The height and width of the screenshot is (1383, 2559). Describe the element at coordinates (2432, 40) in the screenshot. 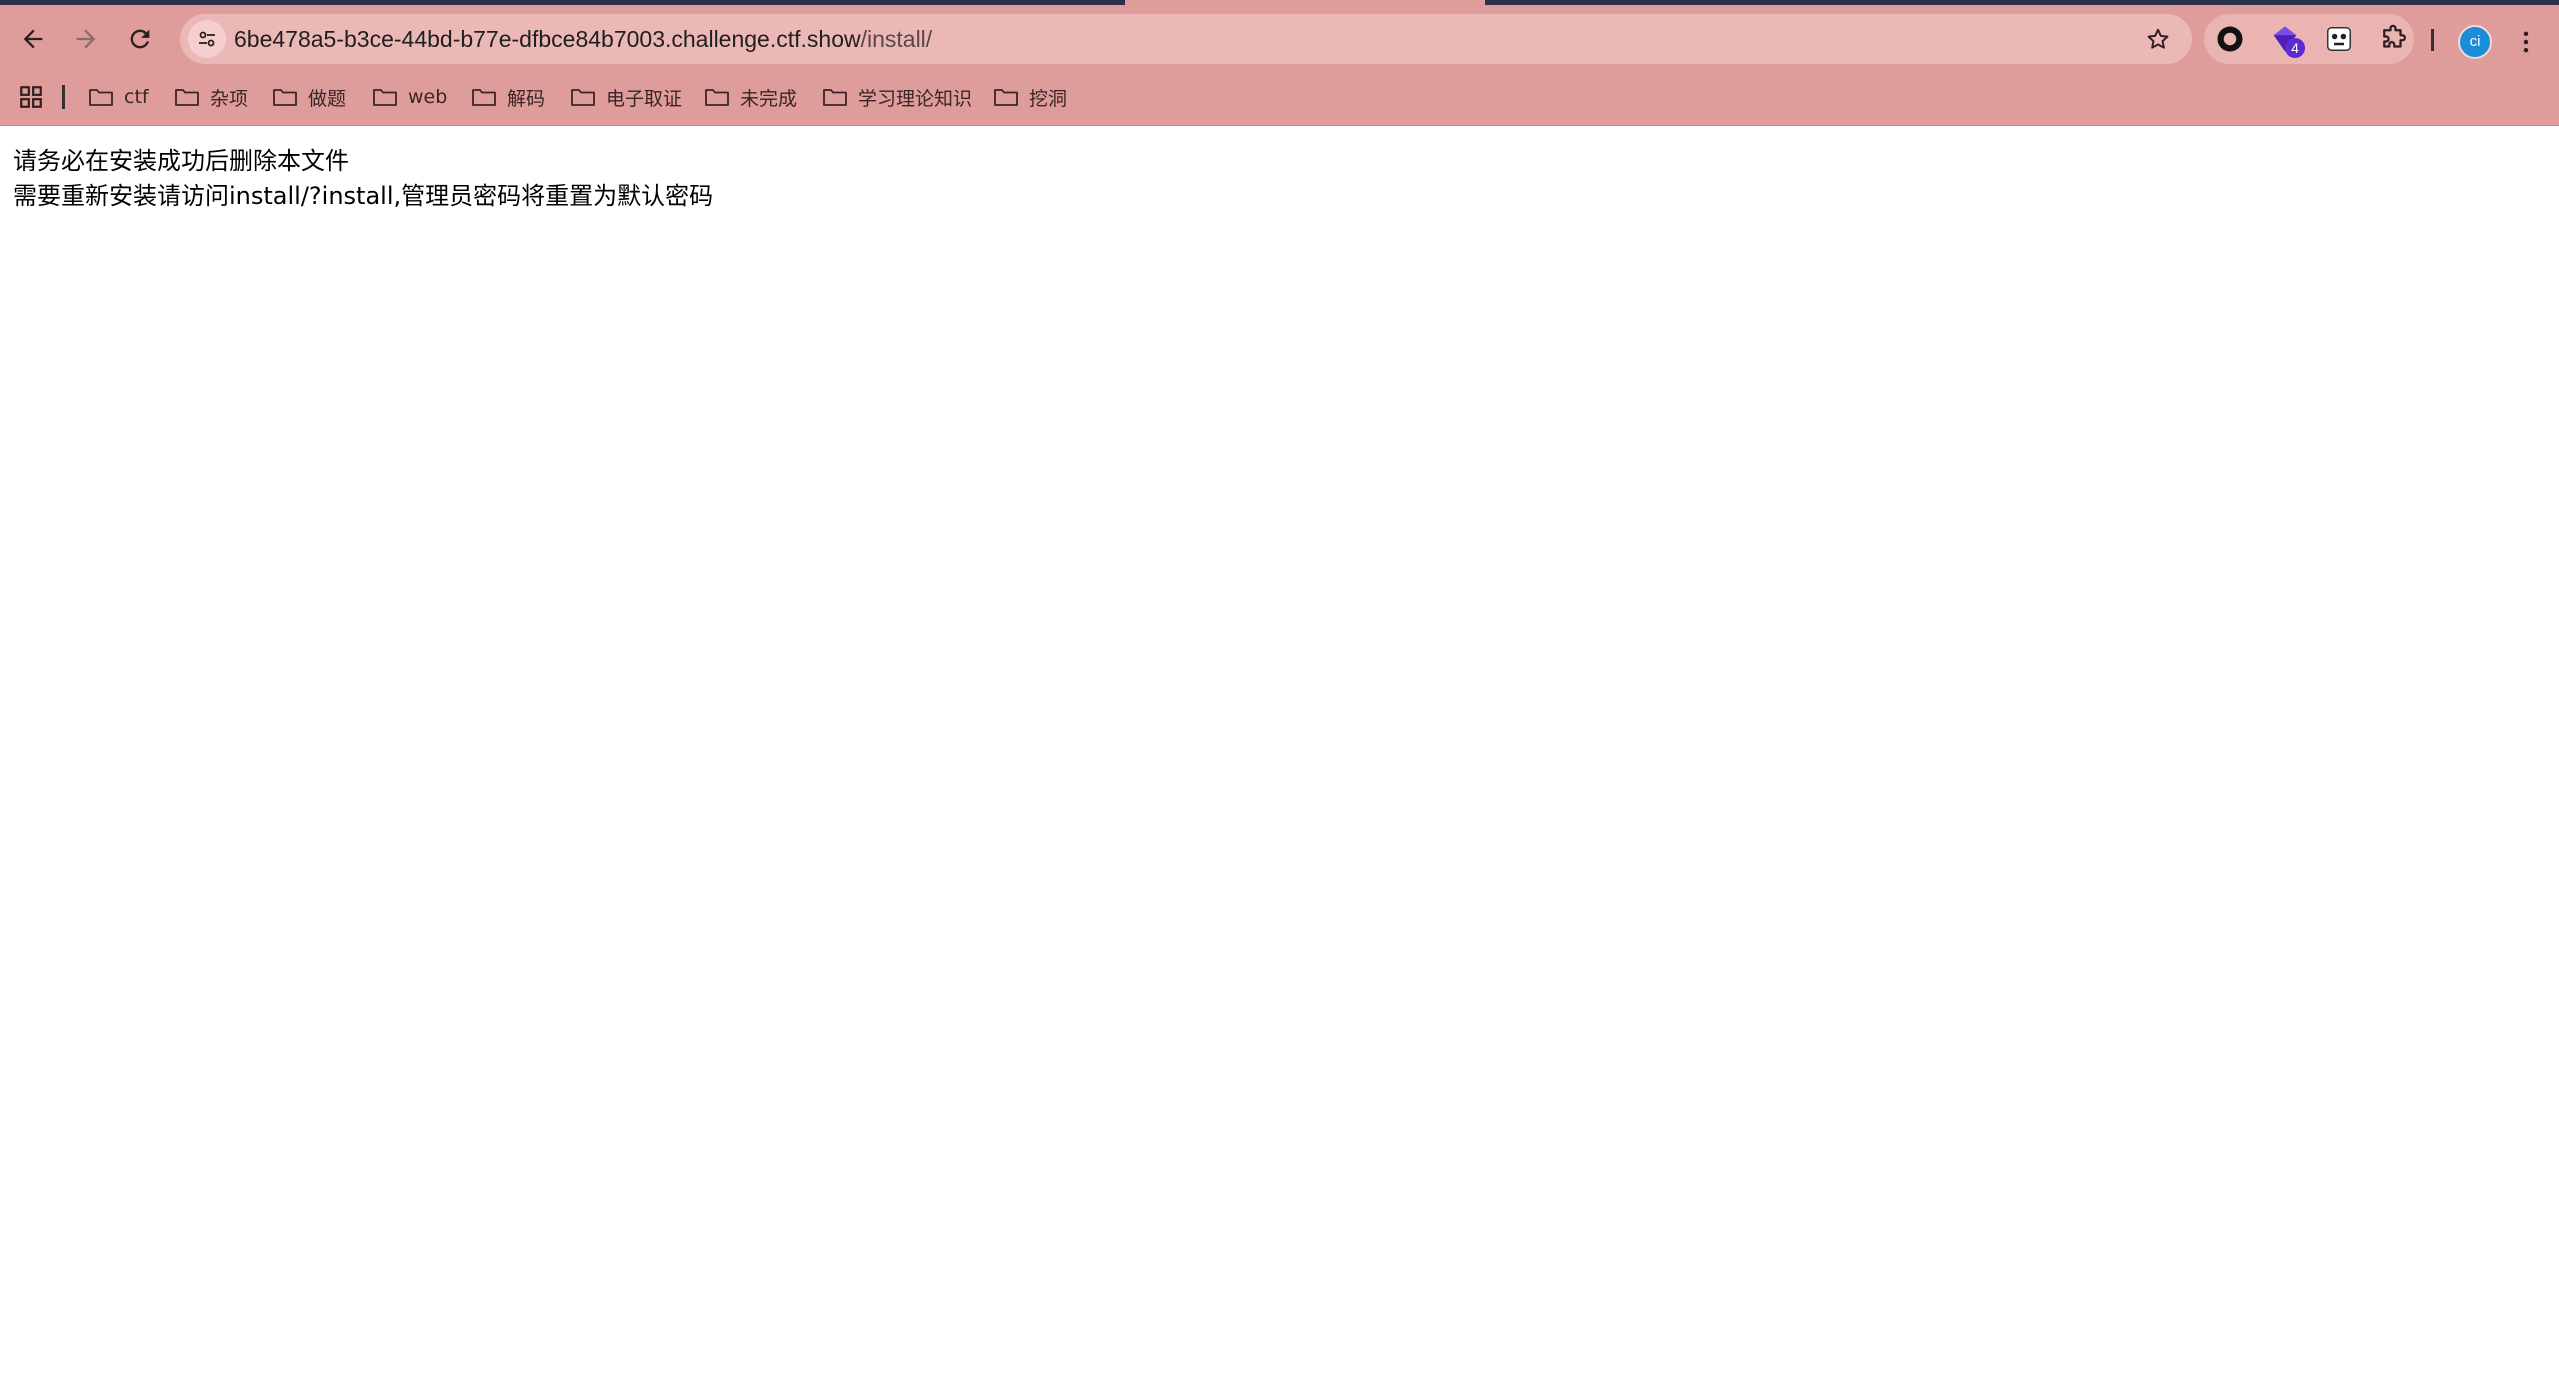

I see `toolbar-divider` at that location.